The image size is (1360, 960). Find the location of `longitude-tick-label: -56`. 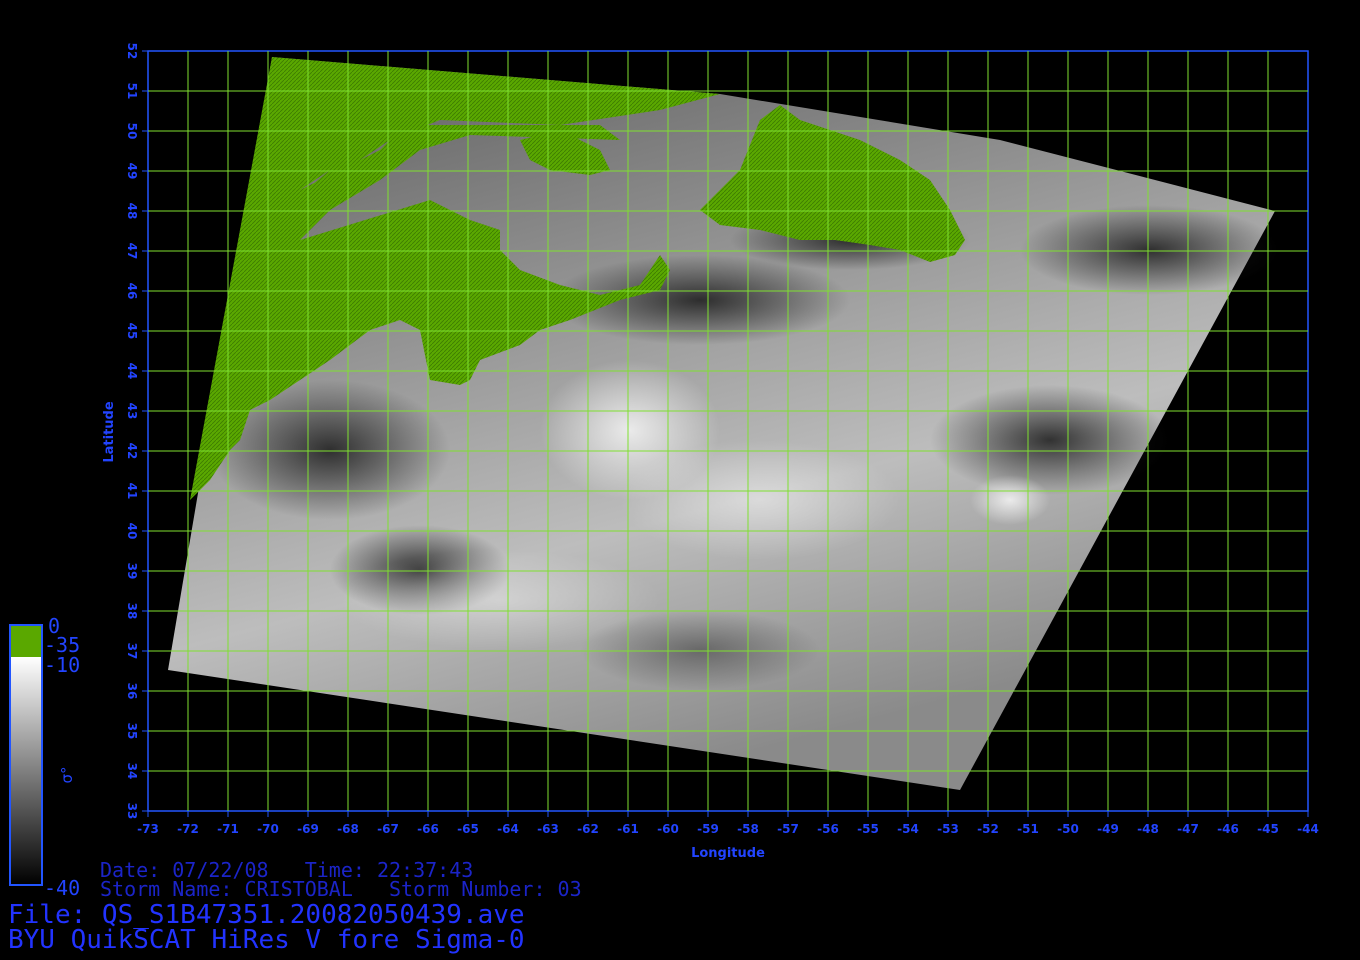

longitude-tick-label: -56 is located at coordinates (828, 829).